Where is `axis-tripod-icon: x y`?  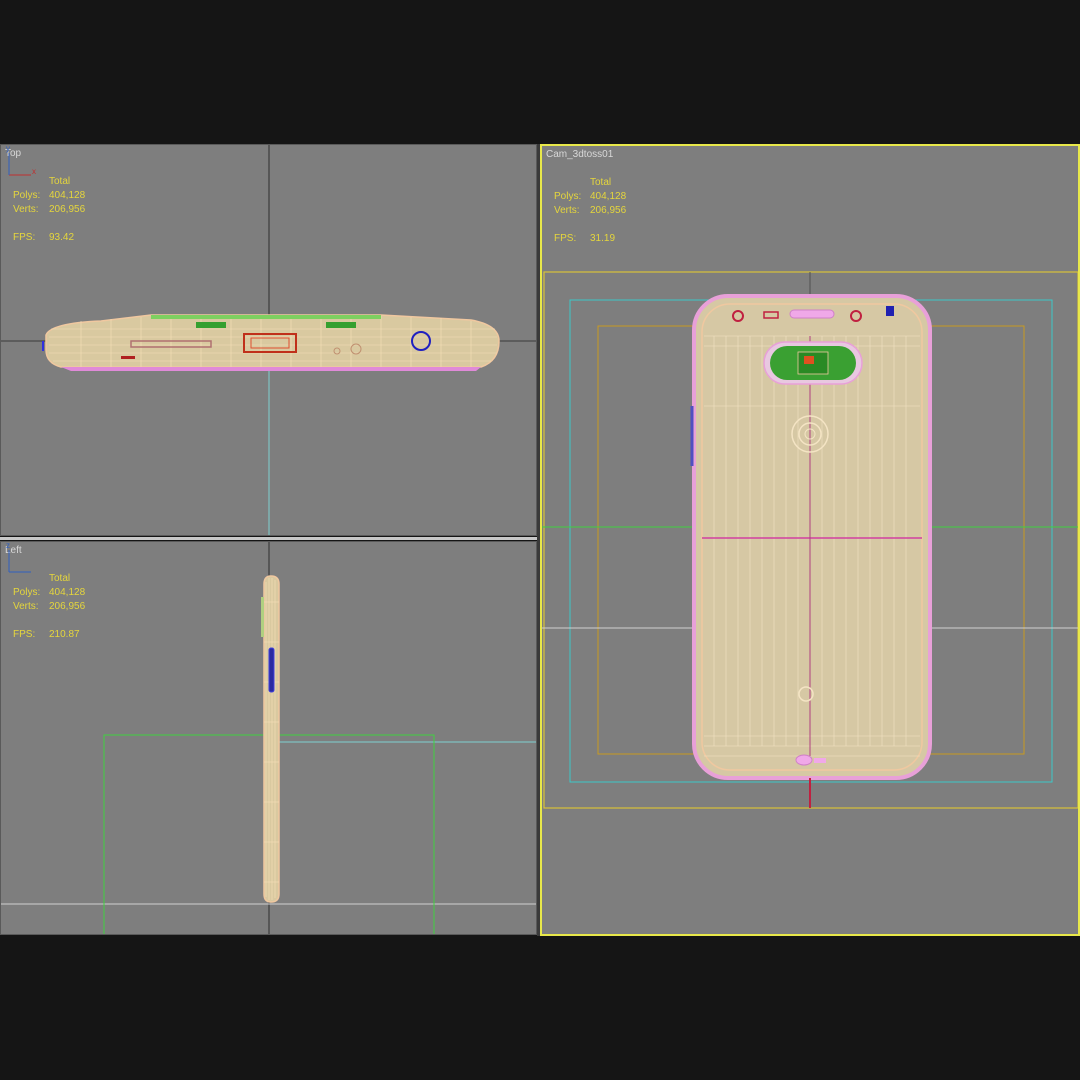
axis-tripod-icon: x y is located at coordinates (21, 160).